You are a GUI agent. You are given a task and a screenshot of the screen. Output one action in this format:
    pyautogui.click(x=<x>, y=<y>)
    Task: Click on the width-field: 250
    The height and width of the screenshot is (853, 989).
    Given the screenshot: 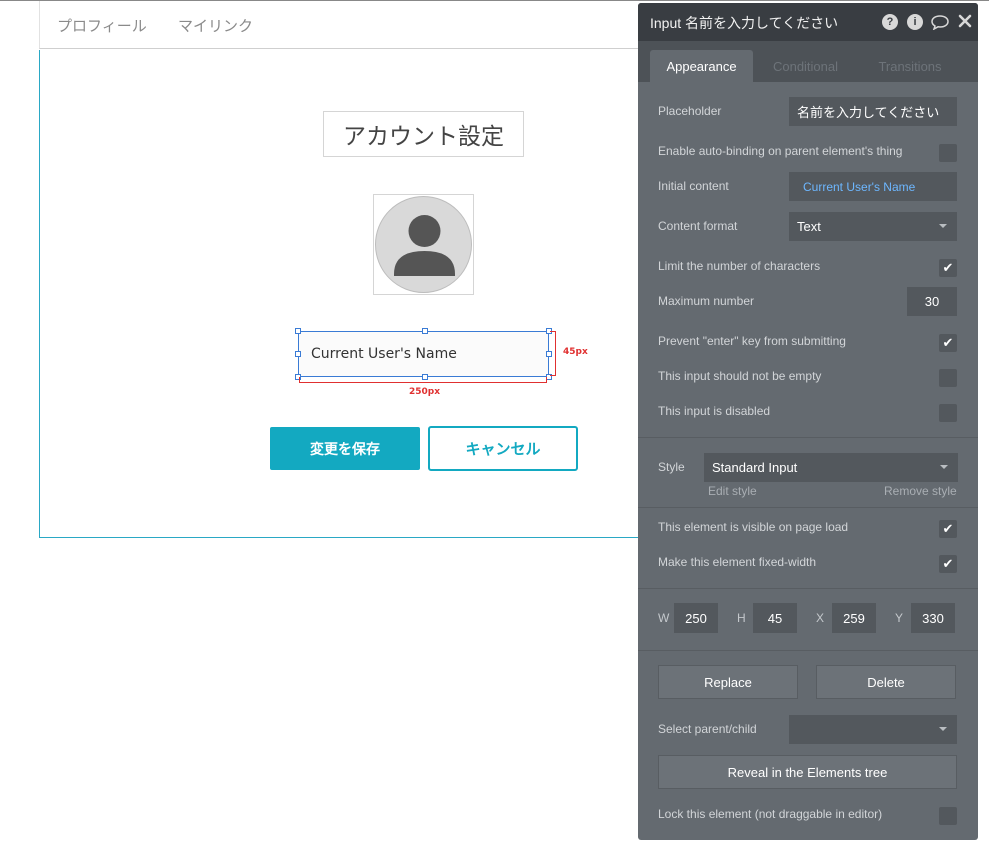 What is the action you would take?
    pyautogui.click(x=696, y=618)
    